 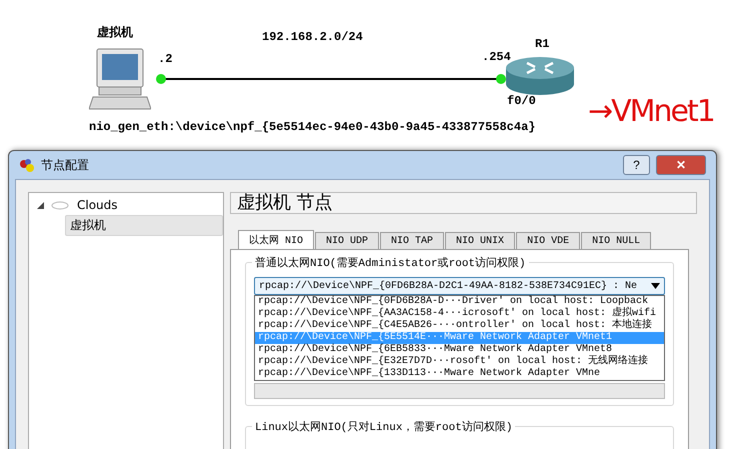 What do you see at coordinates (115, 32) in the screenshot?
I see `host-label: 虚拟机` at bounding box center [115, 32].